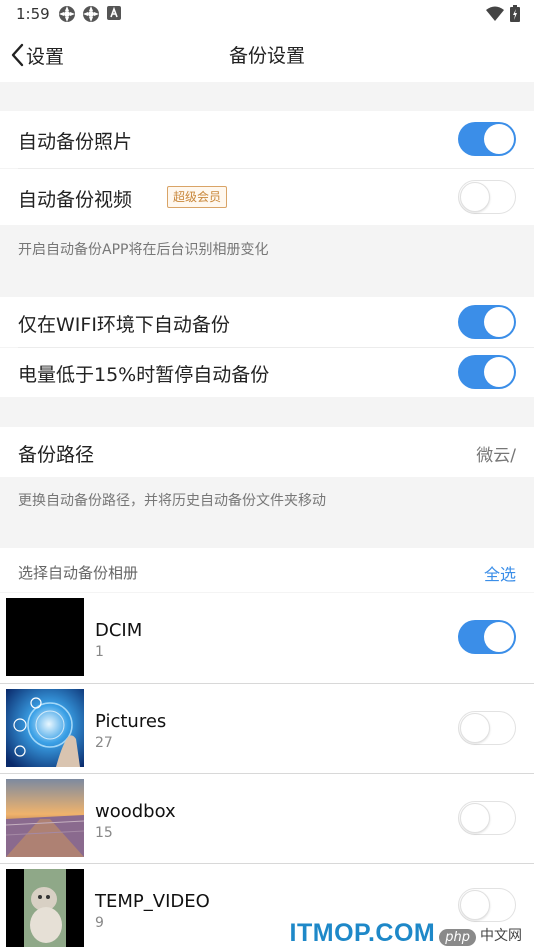  Describe the element at coordinates (487, 728) in the screenshot. I see `album-toggle-pictures` at that location.